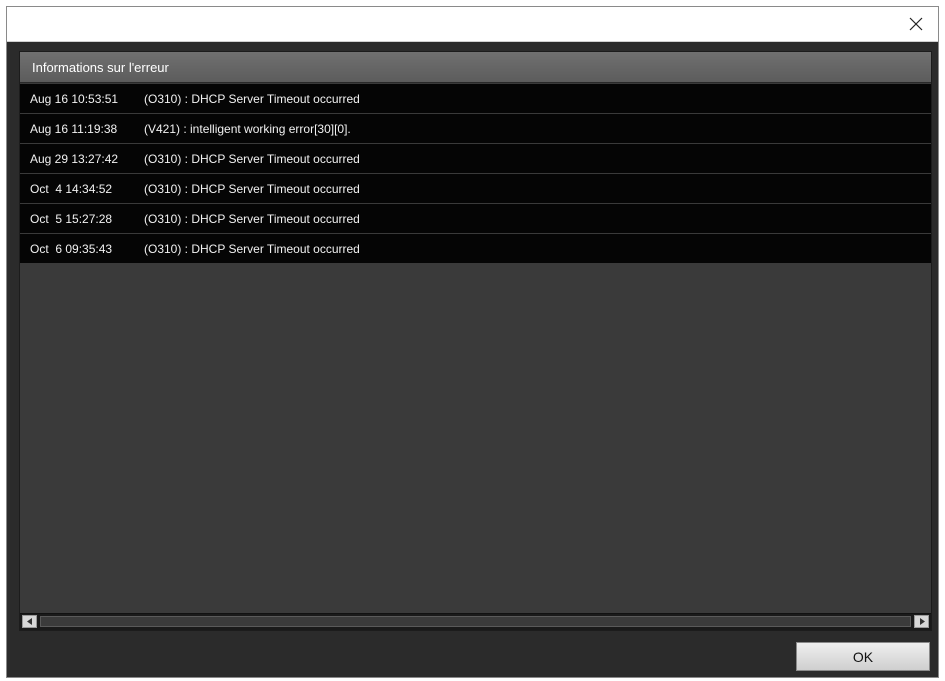 The image size is (945, 681). I want to click on scrollbar-thumb, so click(475, 621).